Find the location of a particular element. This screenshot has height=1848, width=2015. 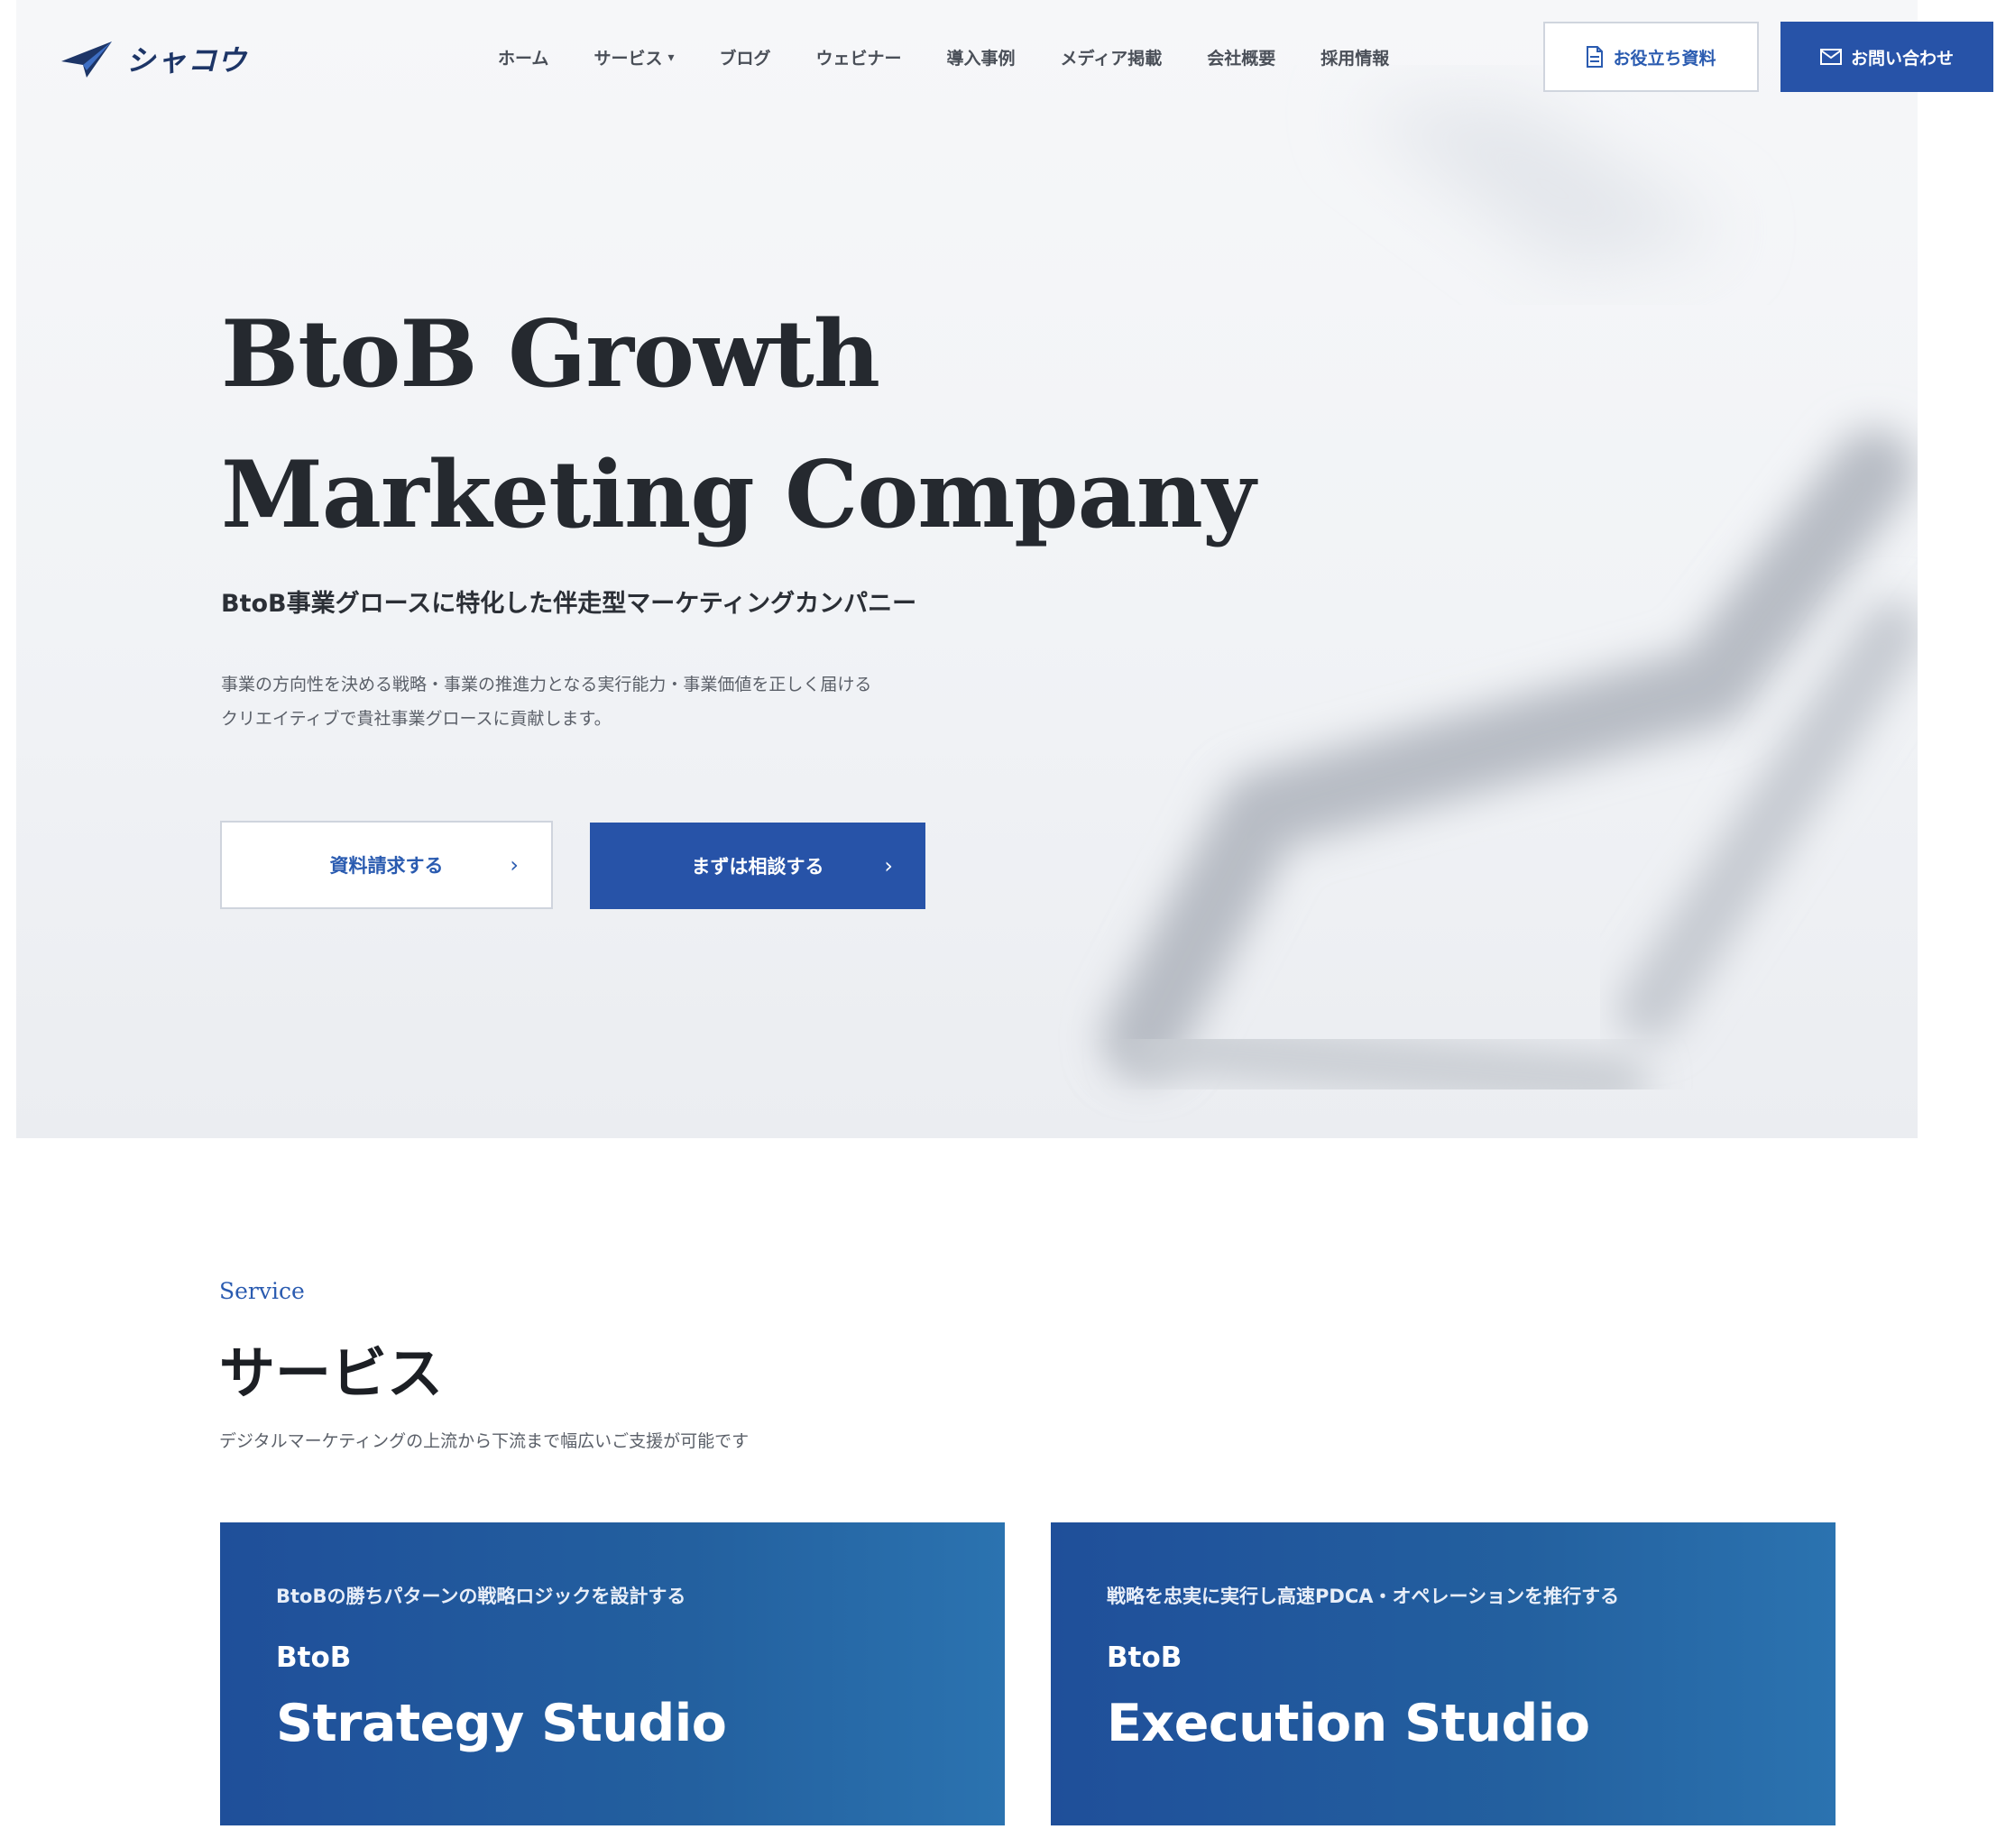

chevron-down-icon: ▾ is located at coordinates (671, 58).